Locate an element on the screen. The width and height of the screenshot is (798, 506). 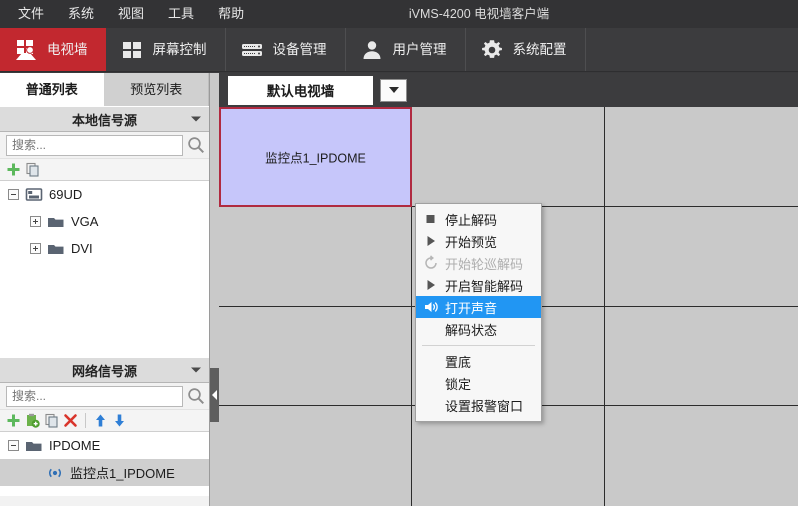
local-source-search-row is located at coordinates (104, 145).